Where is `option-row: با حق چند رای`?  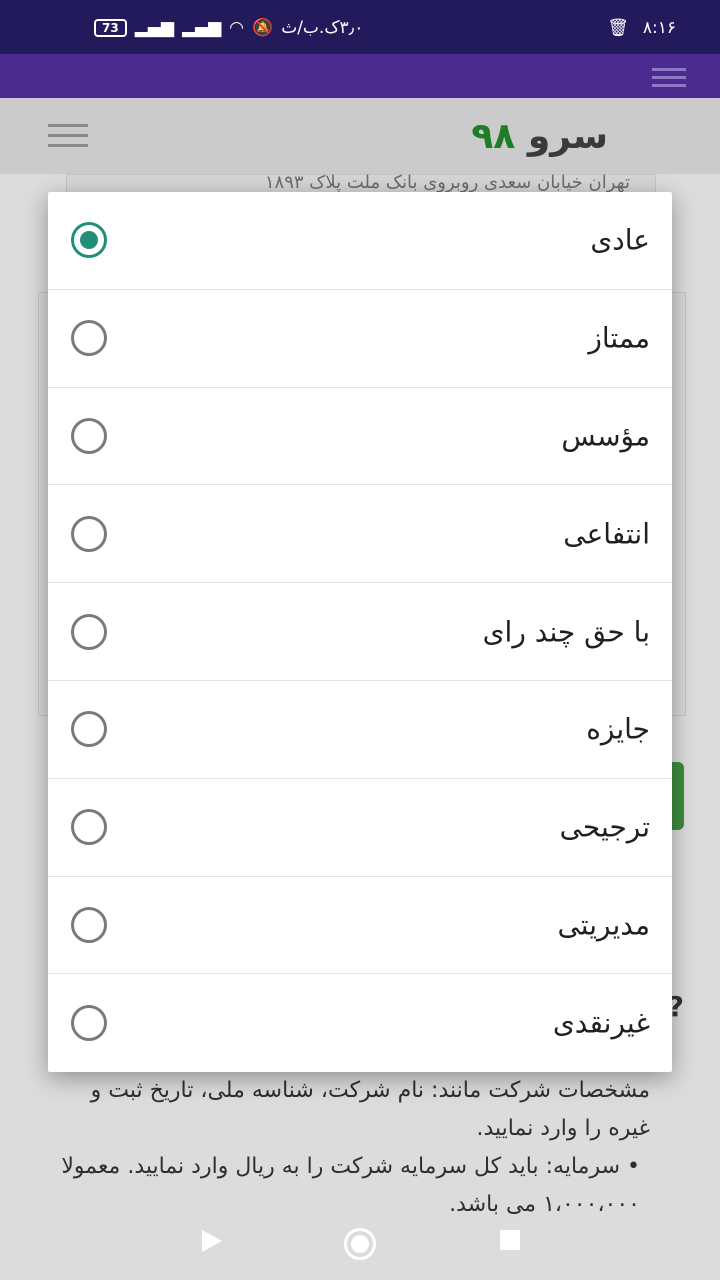
option-row: با حق چند رای is located at coordinates (360, 632).